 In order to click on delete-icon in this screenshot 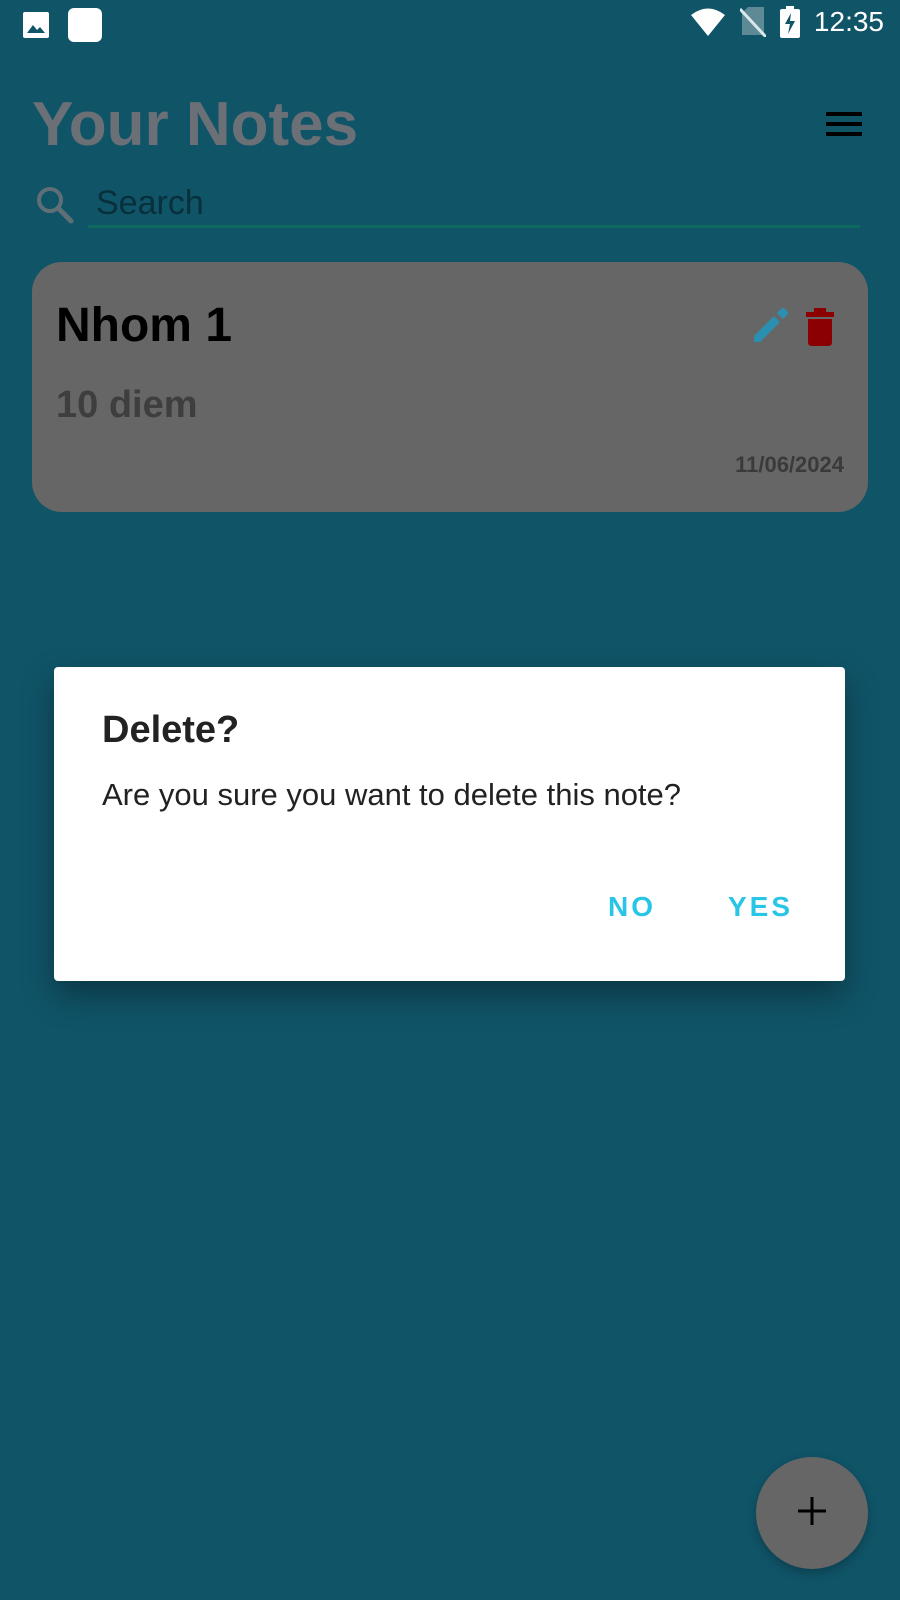, I will do `click(820, 329)`.